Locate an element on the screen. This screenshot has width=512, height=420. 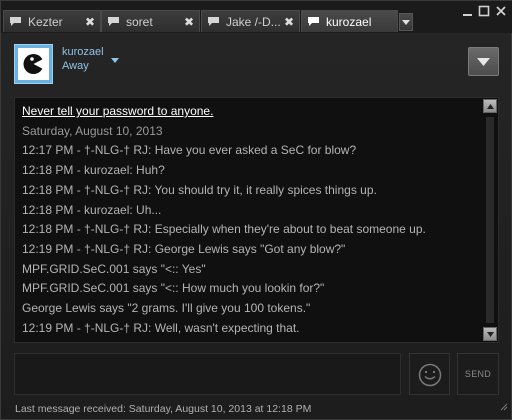
tab-jake: Jake /-D... ✖ is located at coordinates (250, 21).